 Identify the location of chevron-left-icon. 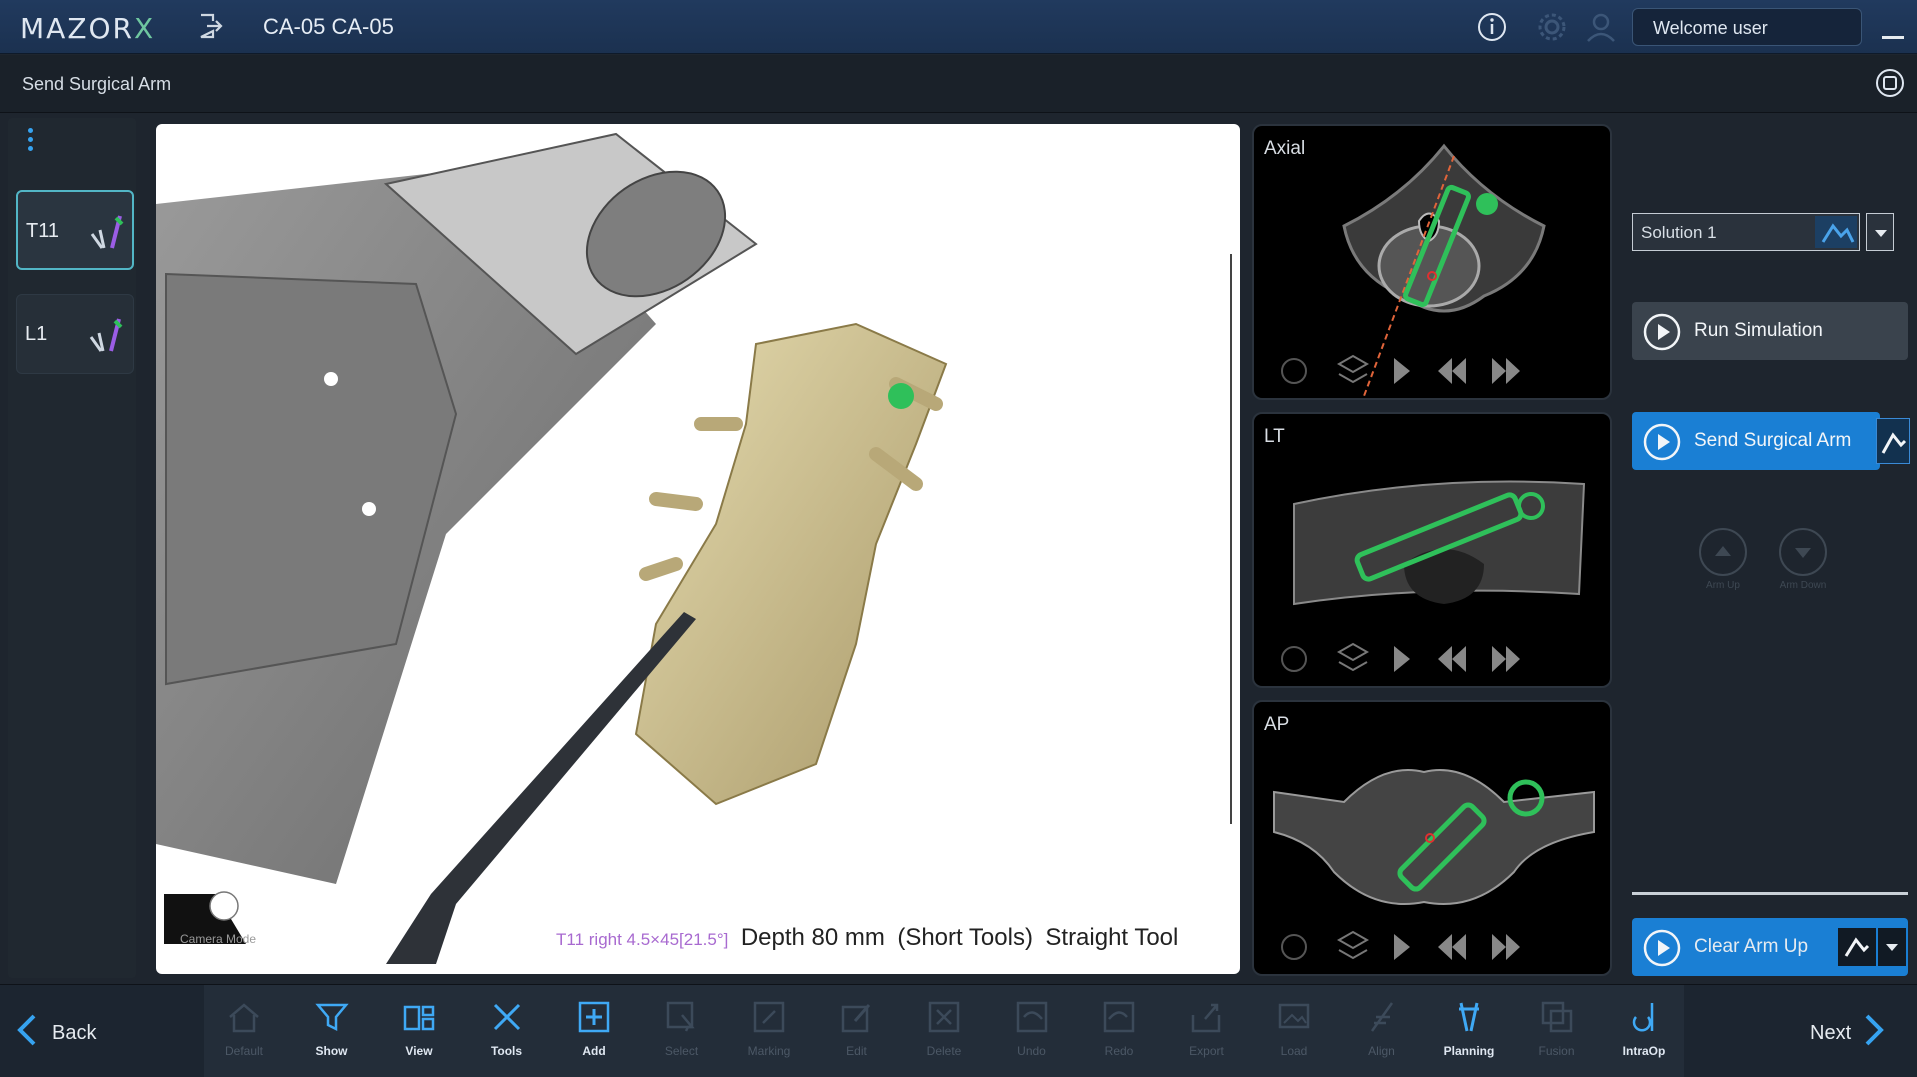
(26, 1033).